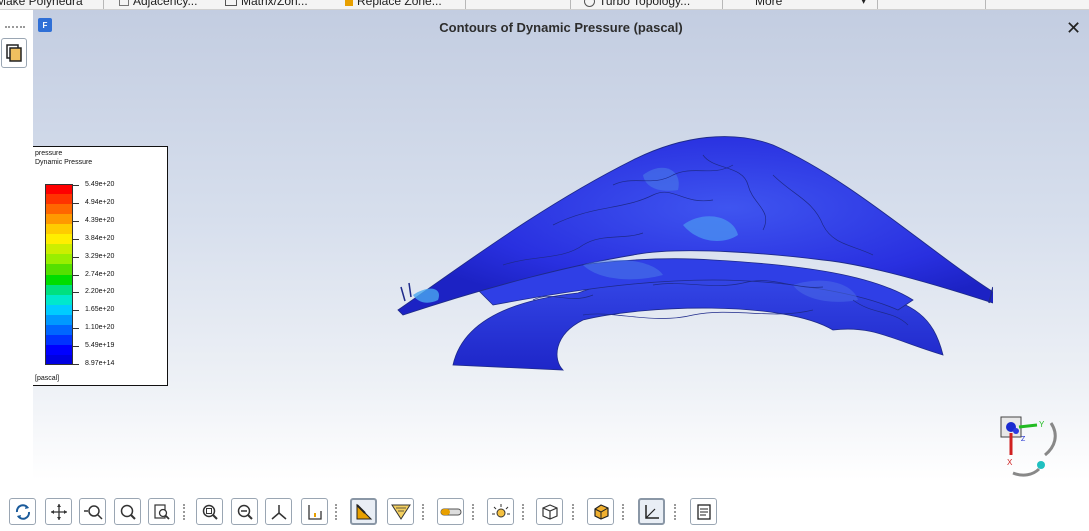 Image resolution: width=1089 pixels, height=531 pixels. I want to click on triad-y-axis, so click(1028, 426).